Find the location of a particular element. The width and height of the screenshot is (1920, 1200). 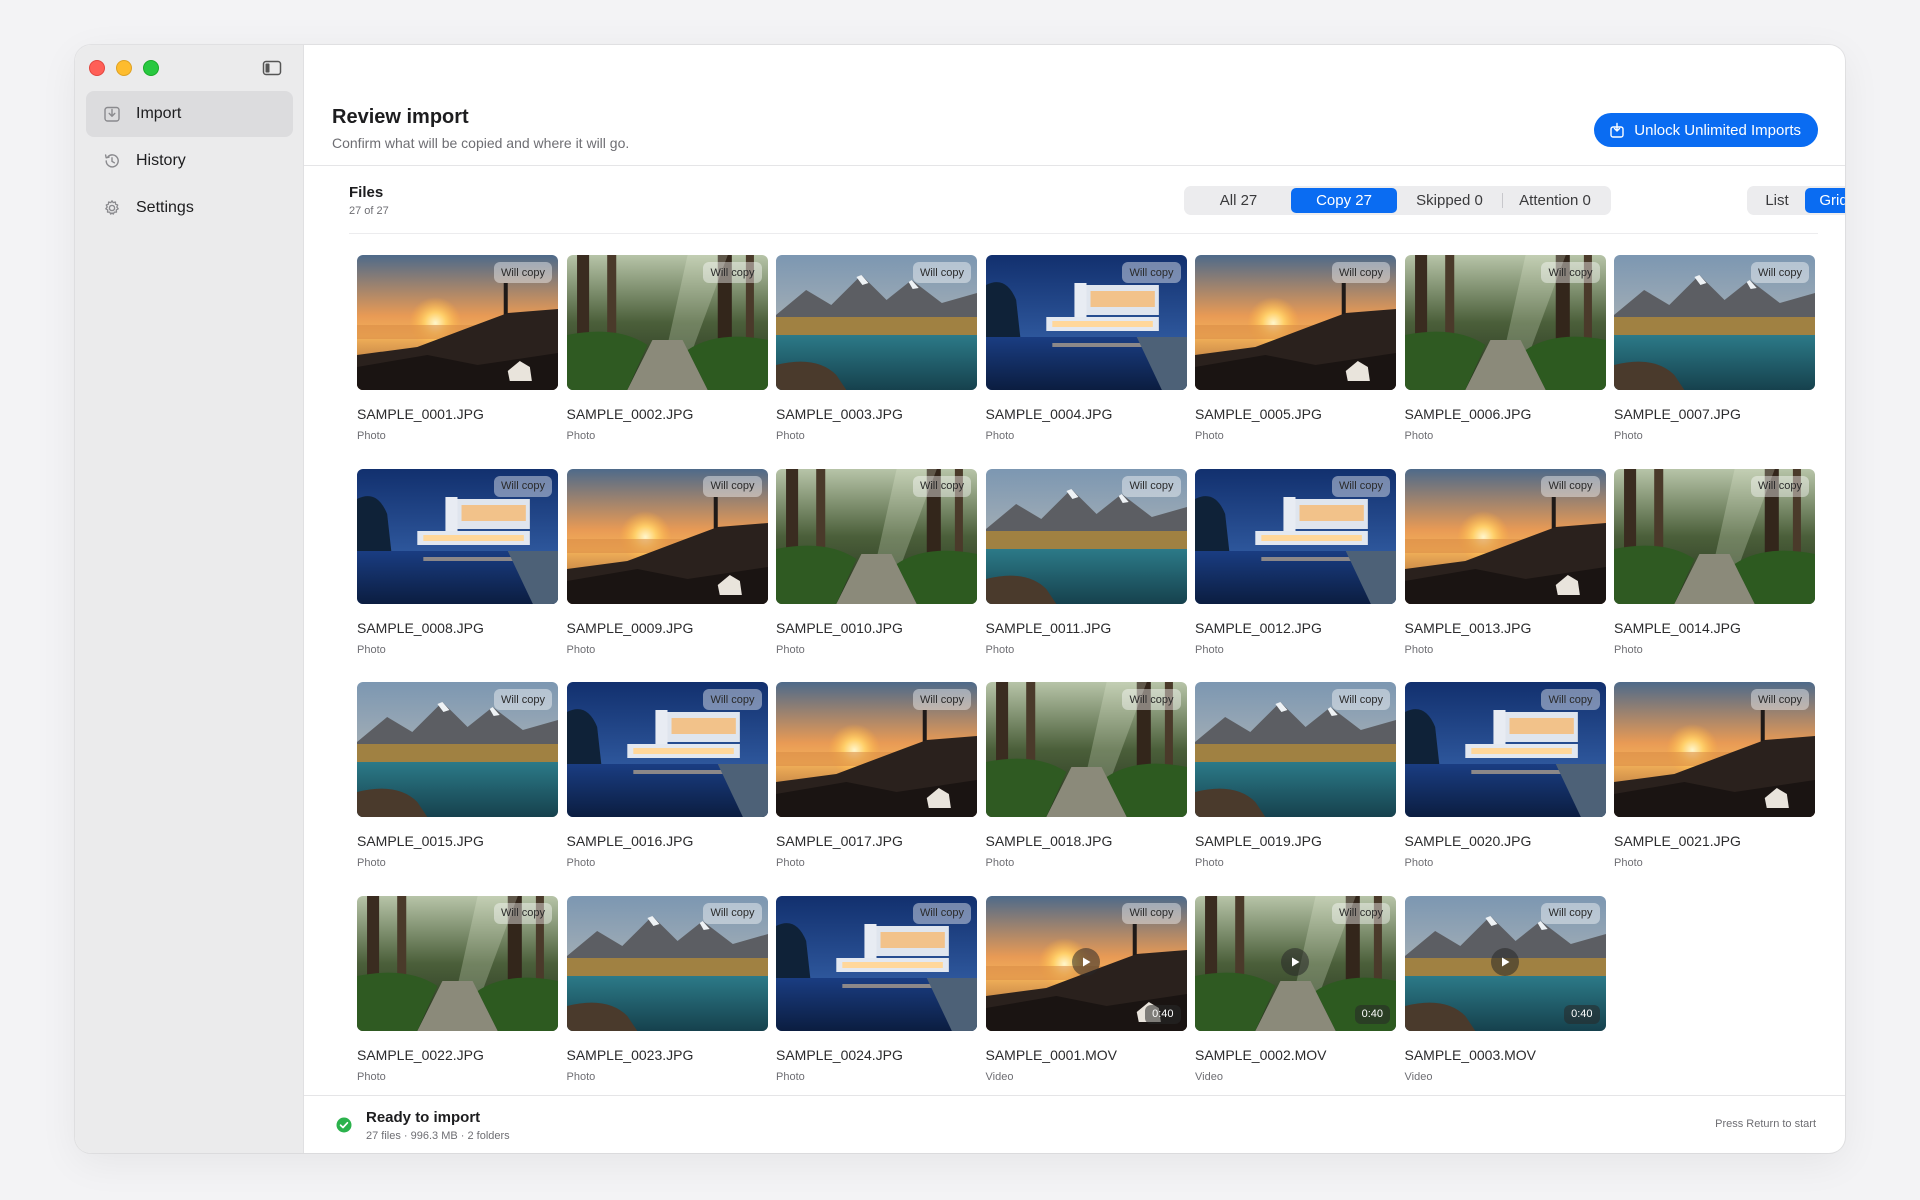

file-tile: Will copy SAMPLE_0007.JPG Photo is located at coordinates (1714, 362).